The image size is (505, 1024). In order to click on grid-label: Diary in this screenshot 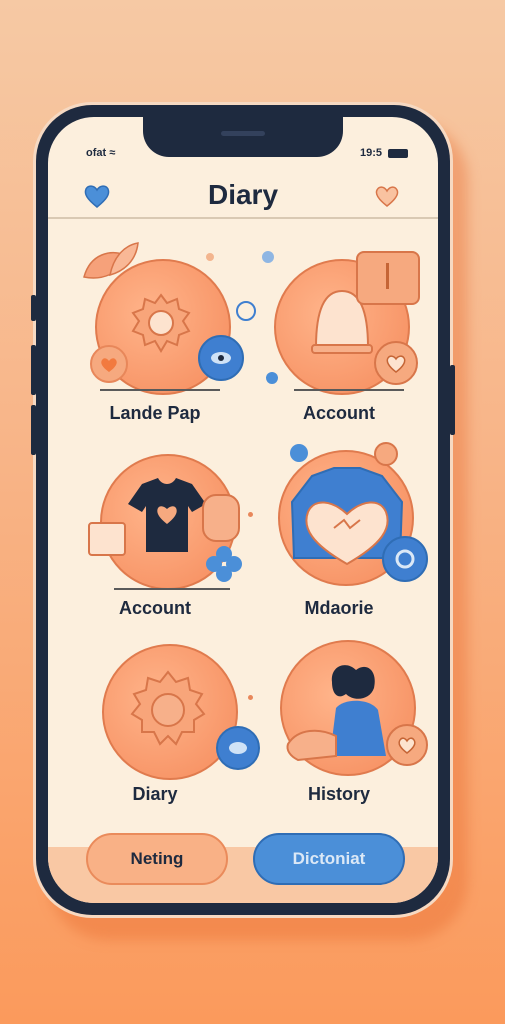, I will do `click(155, 794)`.